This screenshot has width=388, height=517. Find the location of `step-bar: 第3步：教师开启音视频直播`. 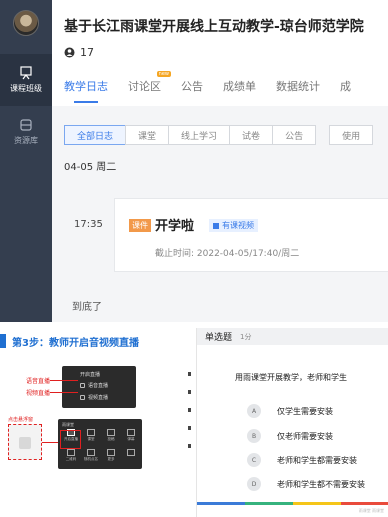

step-bar: 第3步：教师开启音视频直播 is located at coordinates (94, 341).